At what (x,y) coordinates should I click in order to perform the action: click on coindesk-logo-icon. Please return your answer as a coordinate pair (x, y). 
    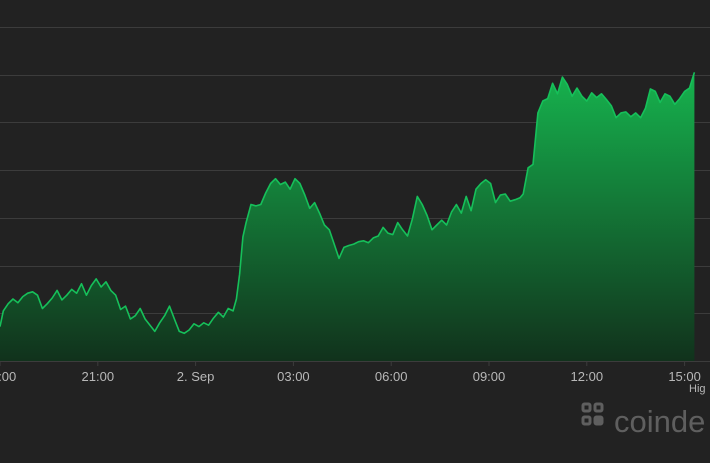
    Looking at the image, I should click on (592, 414).